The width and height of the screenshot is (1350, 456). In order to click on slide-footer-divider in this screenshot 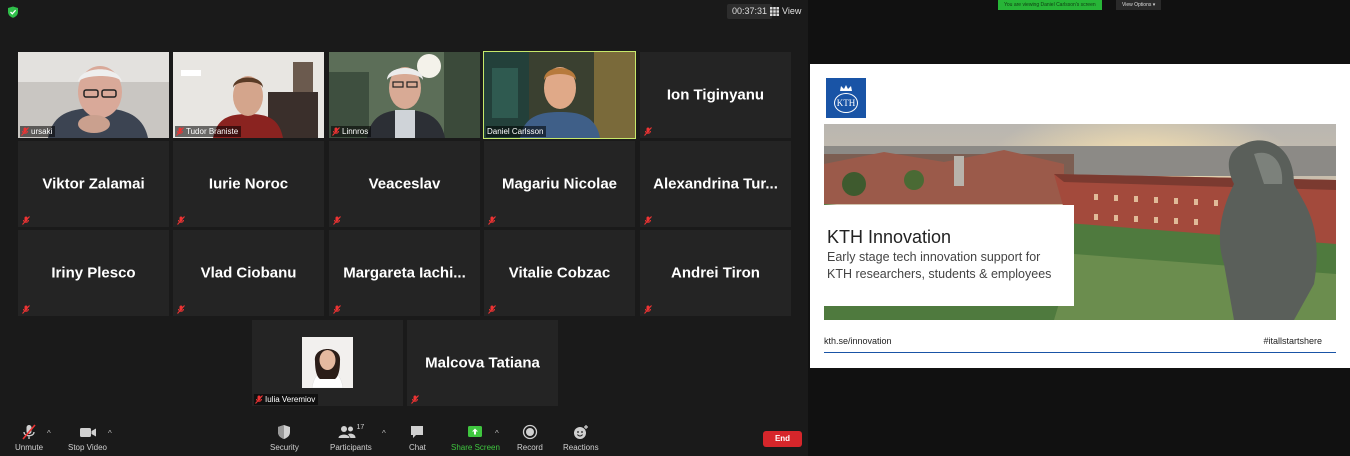, I will do `click(1080, 352)`.